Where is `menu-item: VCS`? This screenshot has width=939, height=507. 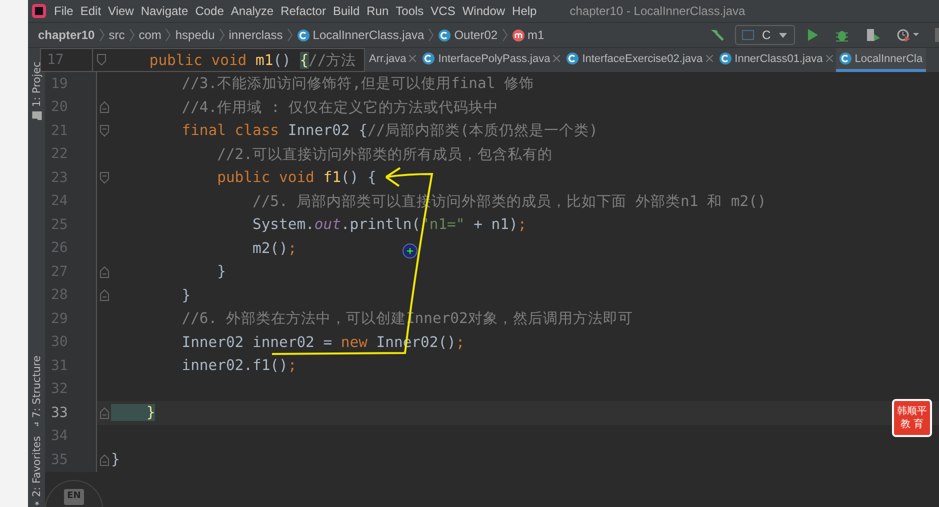
menu-item: VCS is located at coordinates (443, 11).